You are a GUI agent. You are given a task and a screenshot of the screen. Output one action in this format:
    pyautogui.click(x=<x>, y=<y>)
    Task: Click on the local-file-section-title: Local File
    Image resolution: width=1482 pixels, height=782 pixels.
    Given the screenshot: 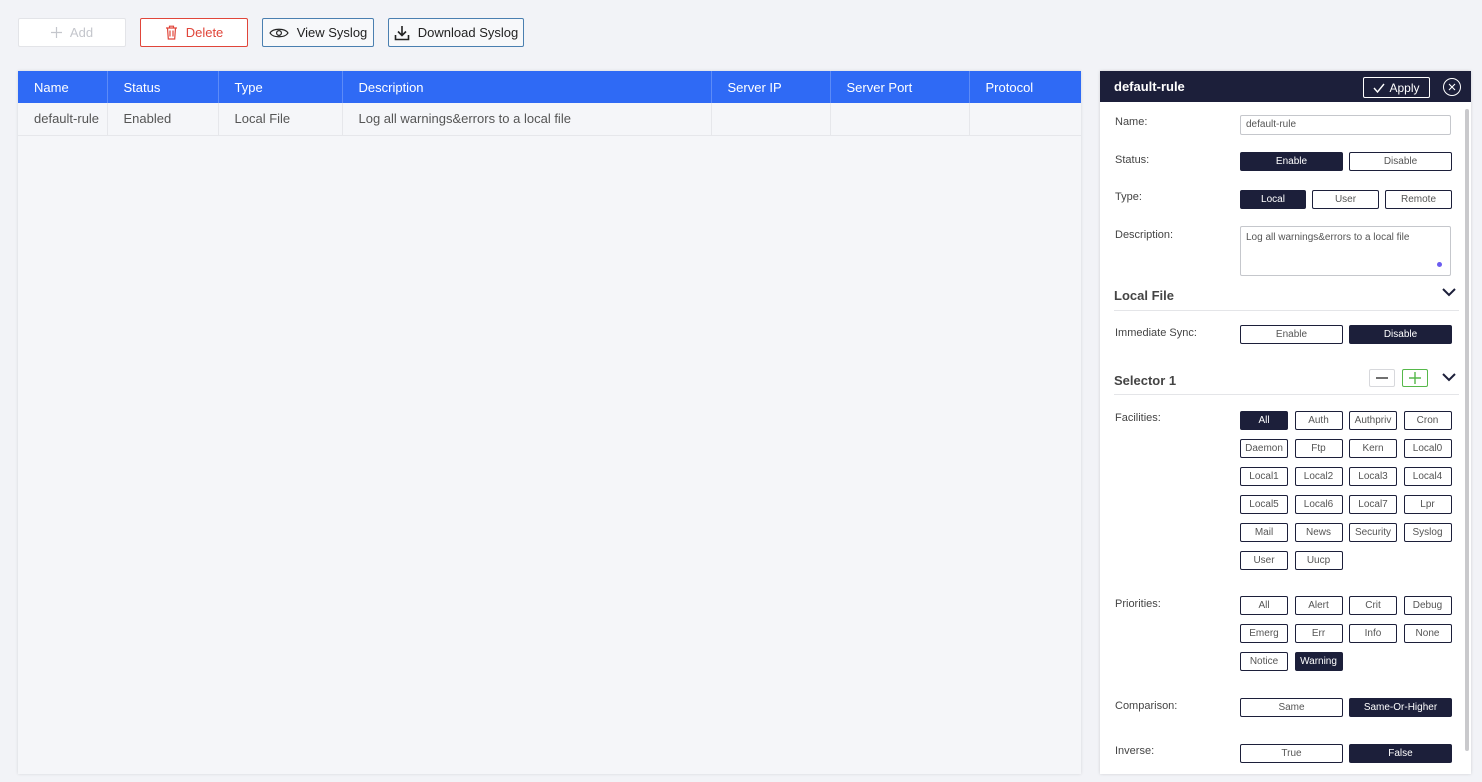 What is the action you would take?
    pyautogui.click(x=1144, y=295)
    